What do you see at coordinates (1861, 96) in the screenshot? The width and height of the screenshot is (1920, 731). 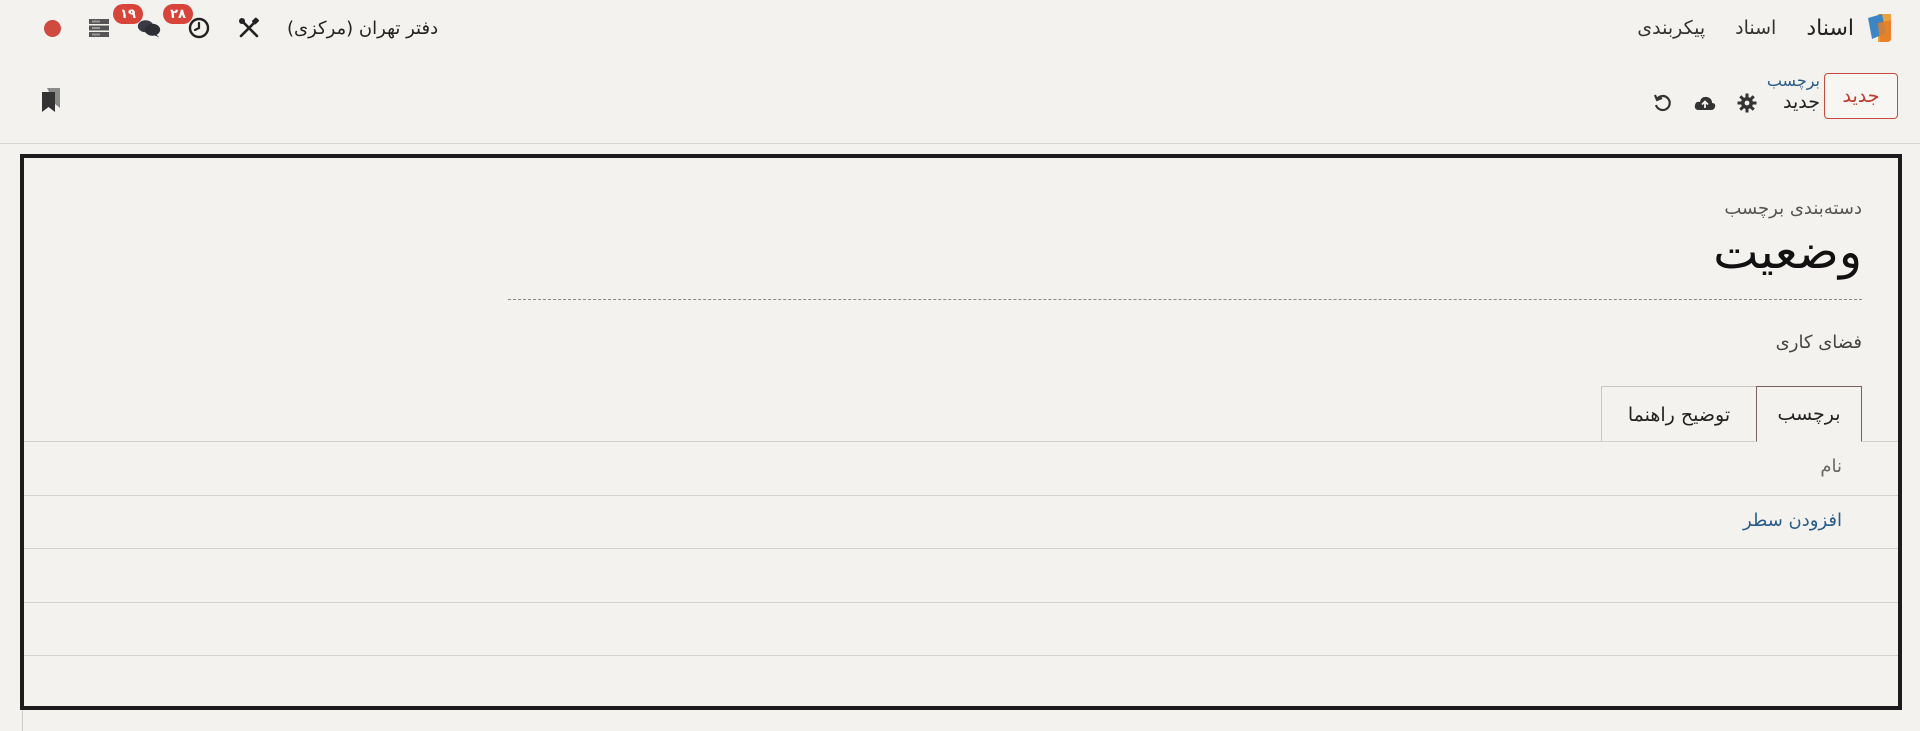 I see `new-record-button: جدید` at bounding box center [1861, 96].